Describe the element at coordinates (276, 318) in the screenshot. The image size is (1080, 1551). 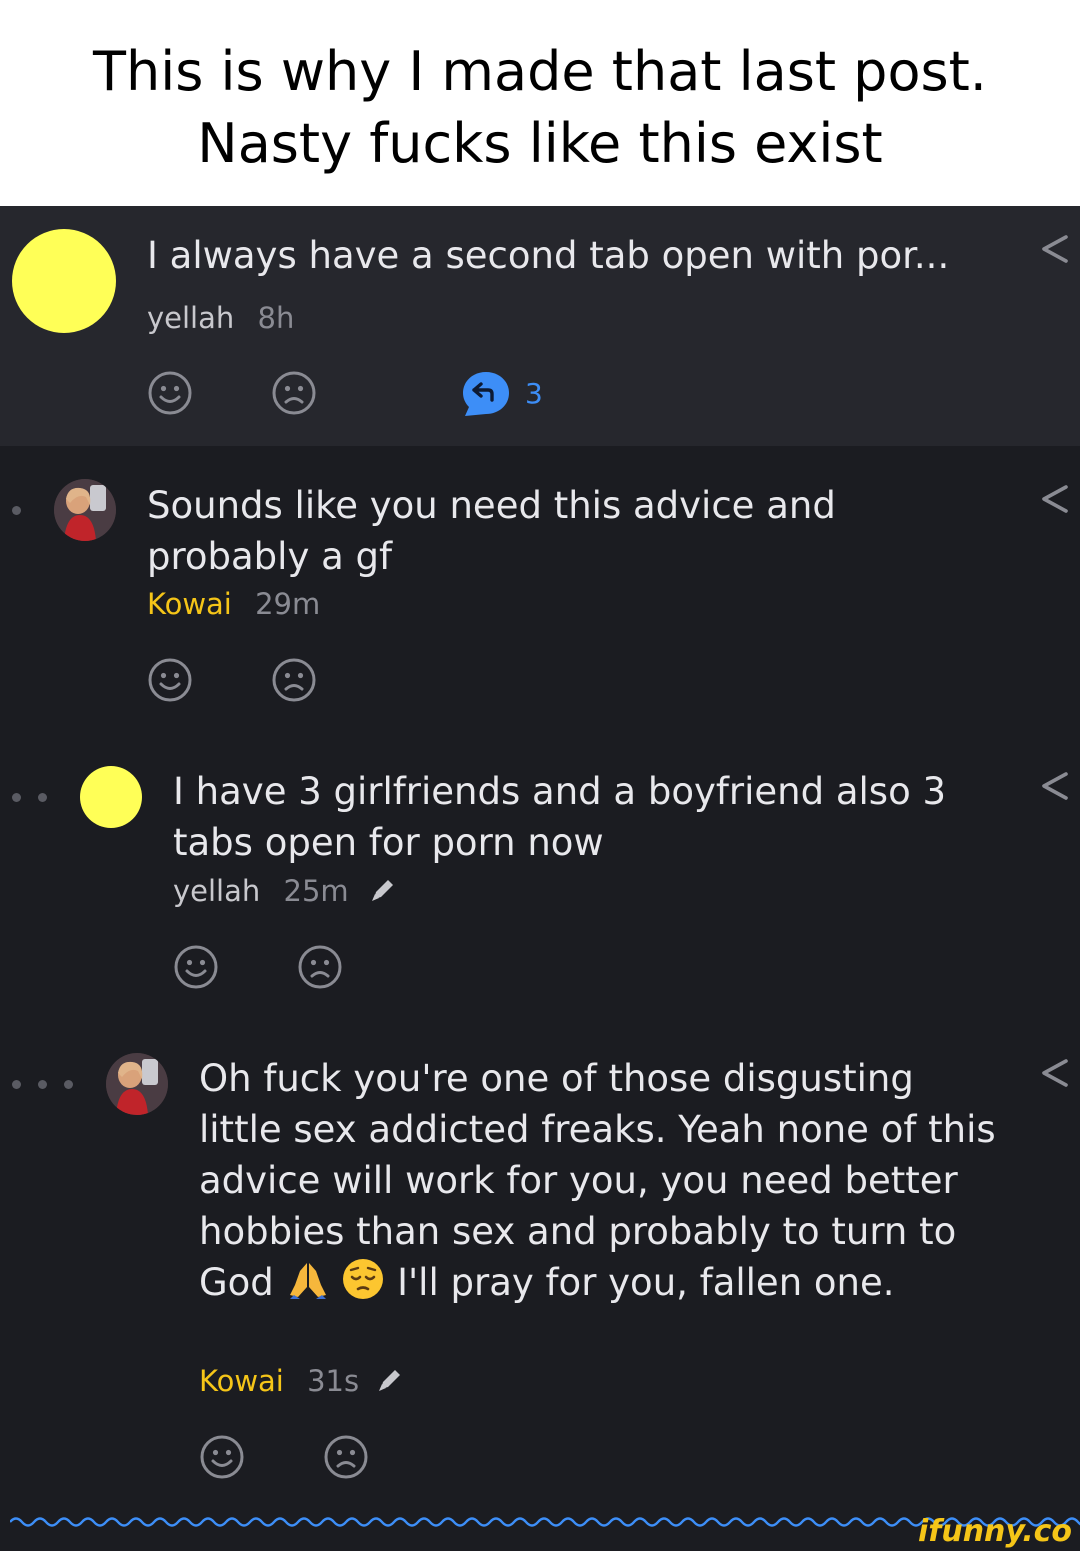
I see `timestamp: 8h` at that location.